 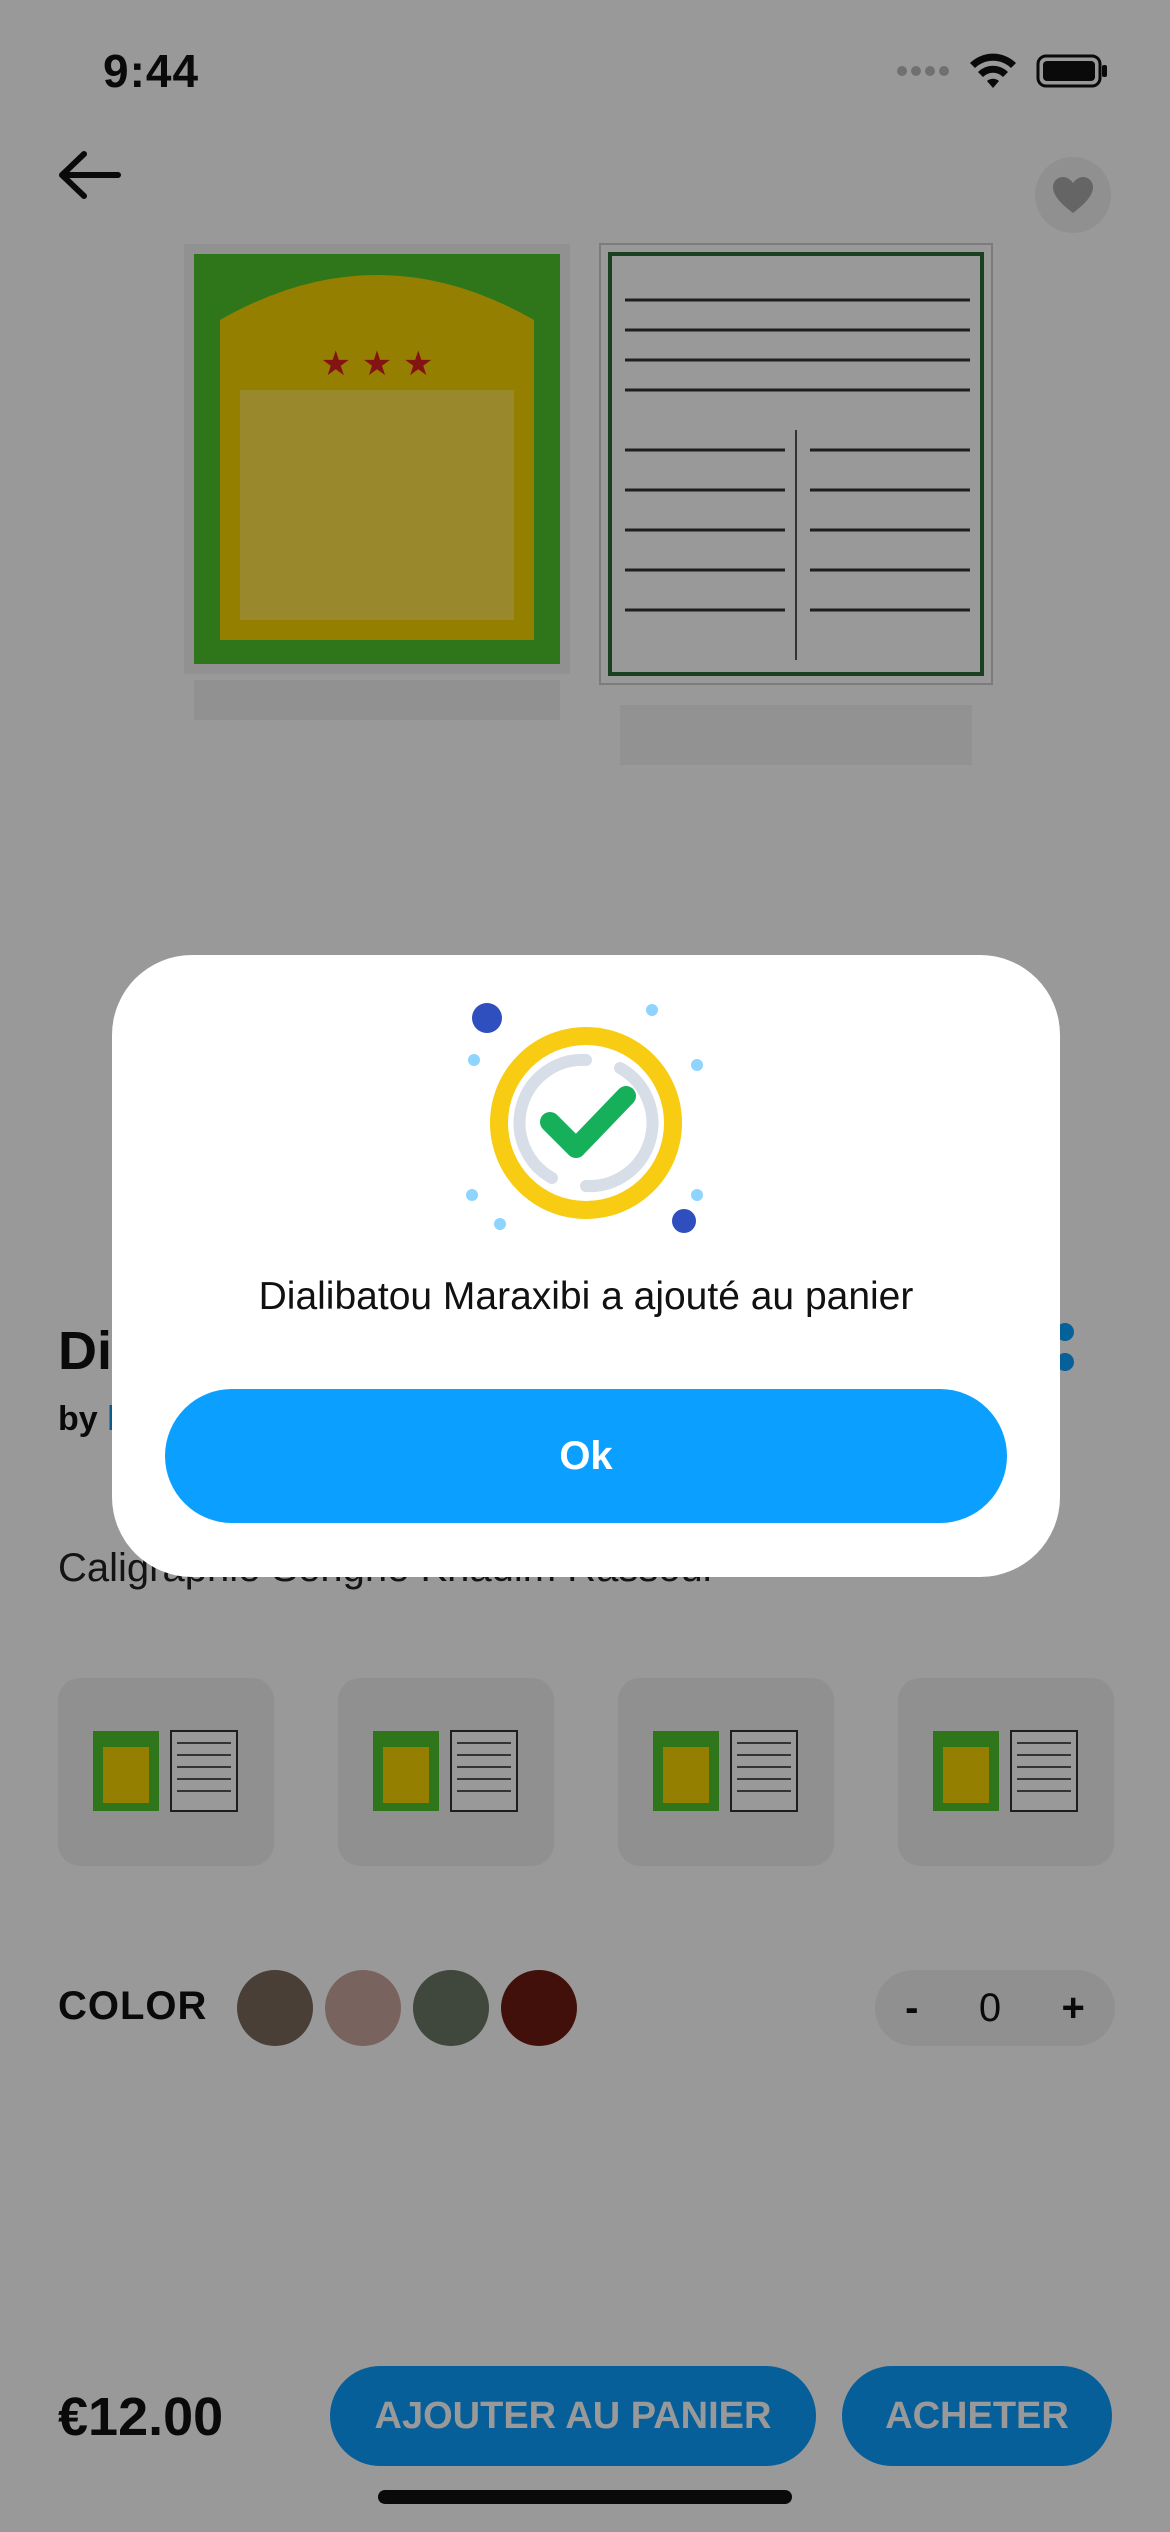 I want to click on ok-button: Ok, so click(x=586, y=1456).